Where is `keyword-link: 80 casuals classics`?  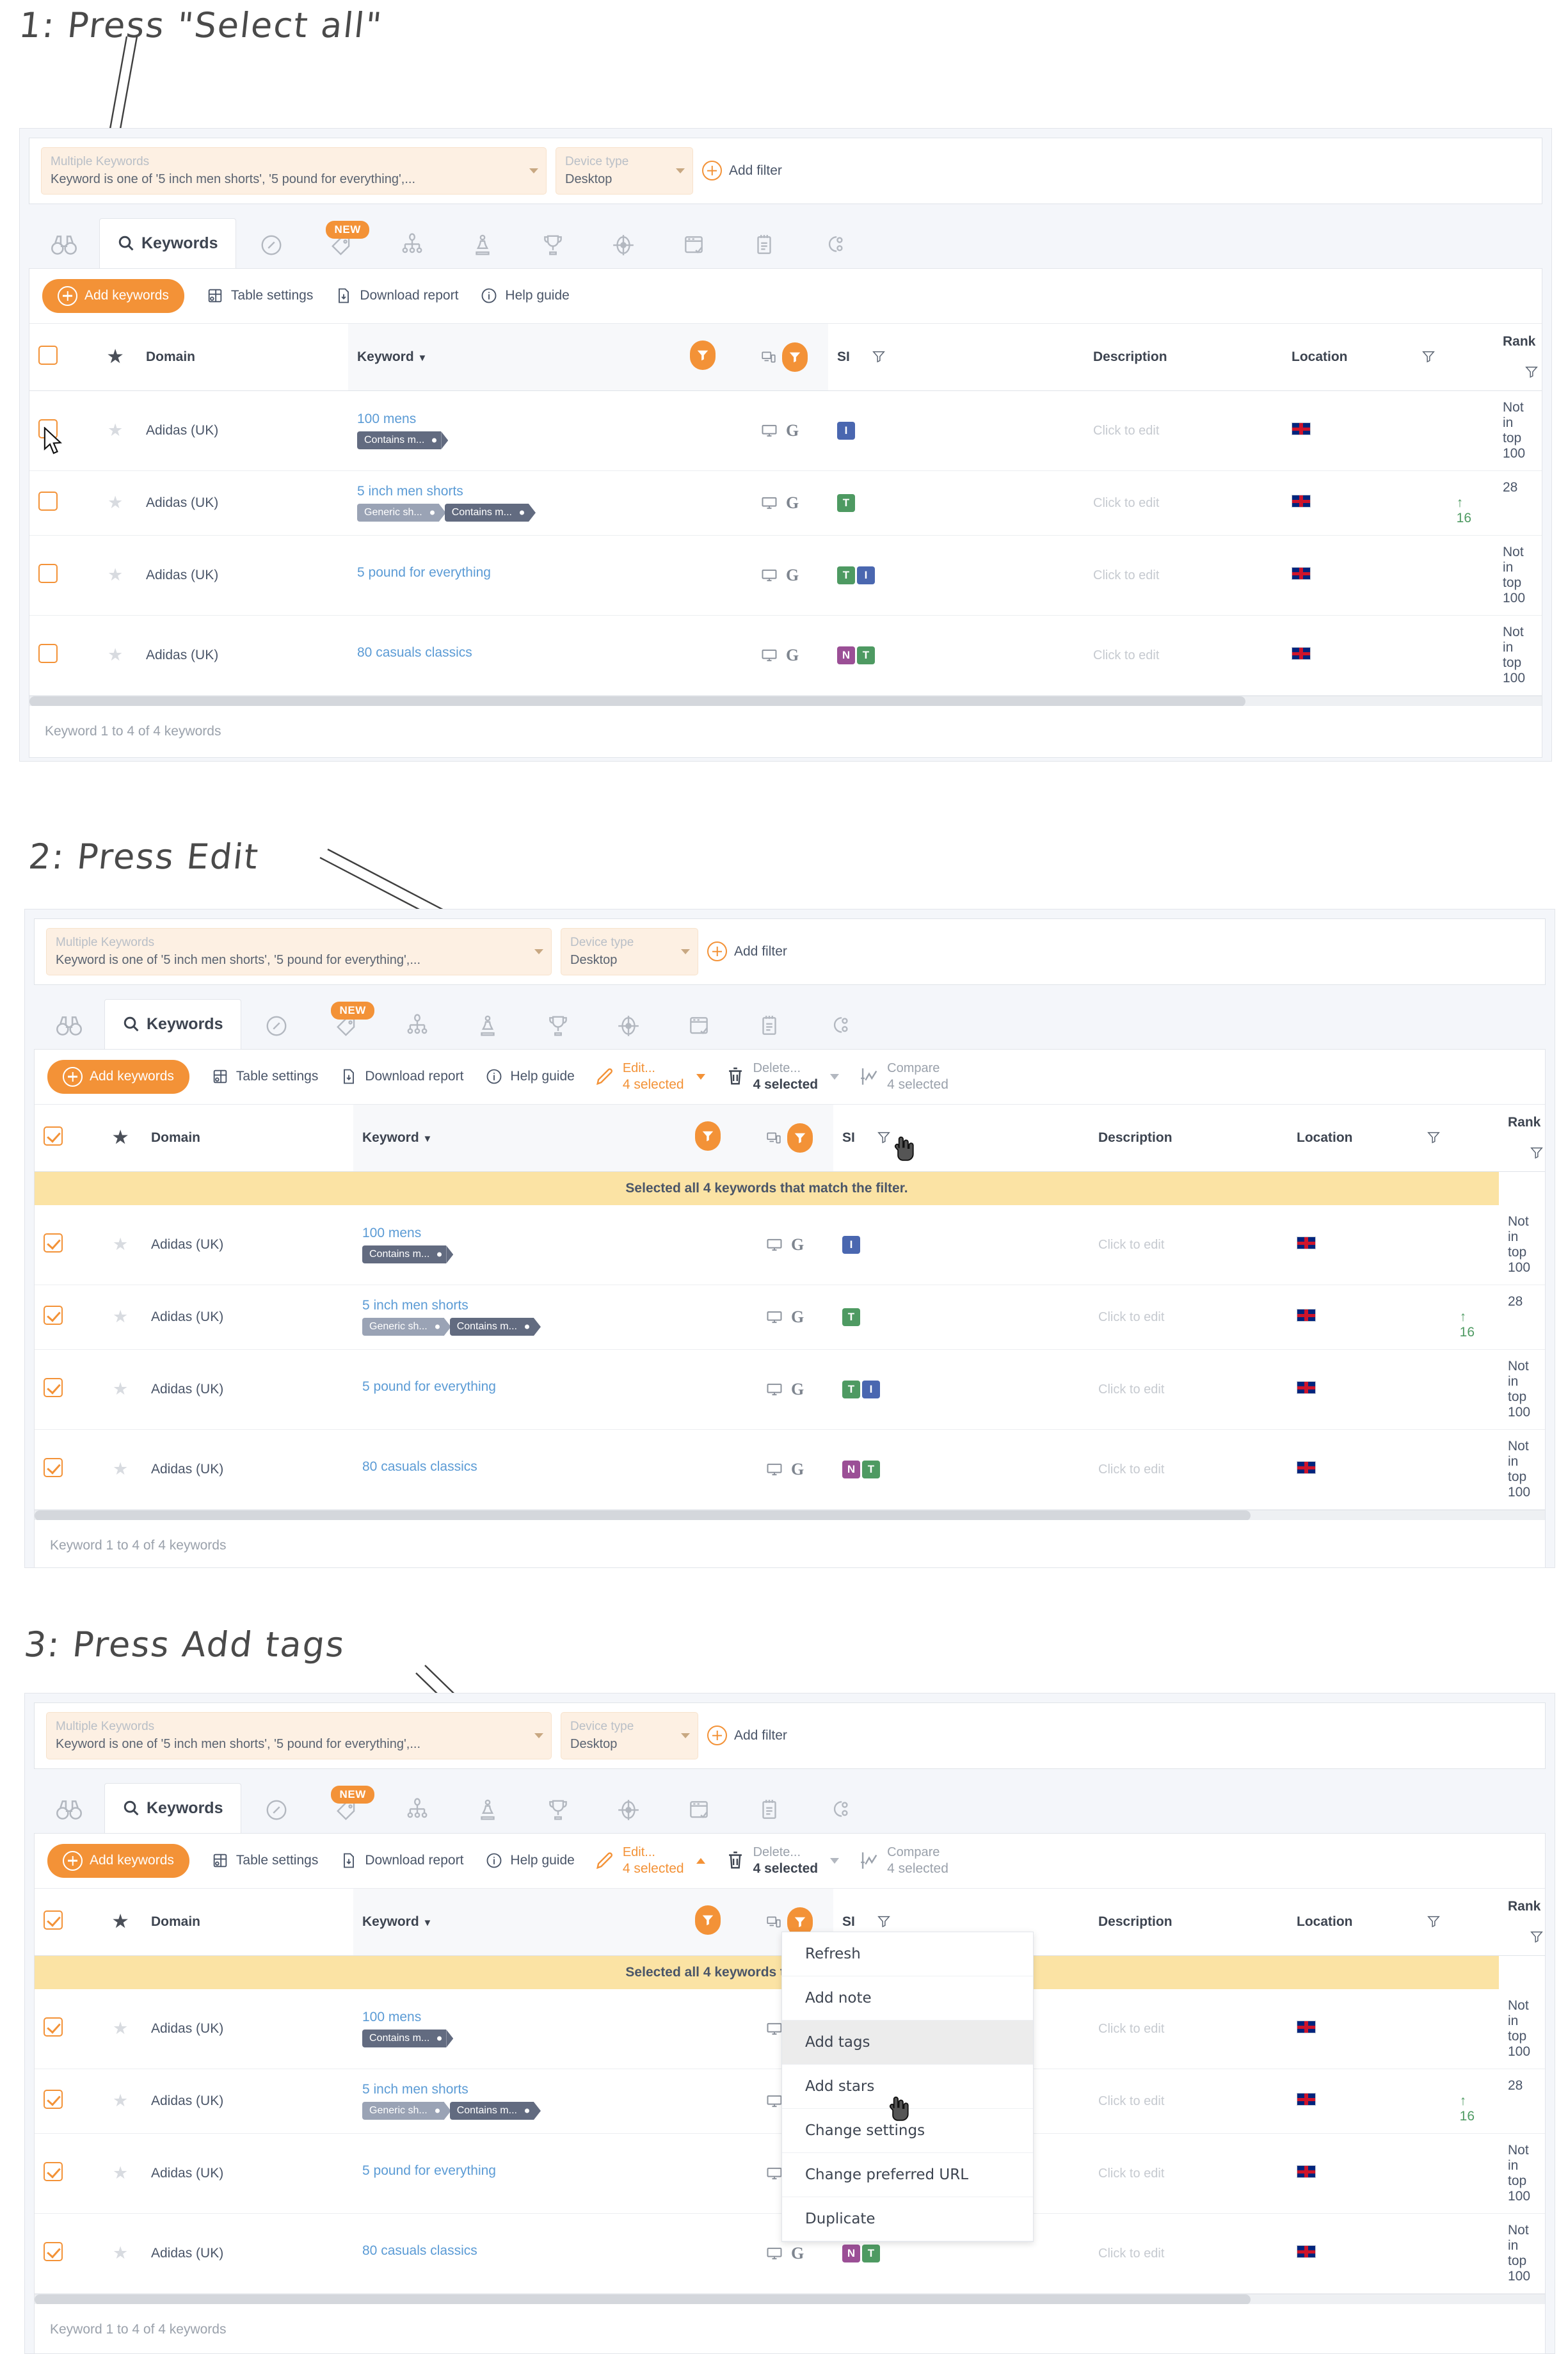
keyword-link: 80 casuals classics is located at coordinates (549, 653).